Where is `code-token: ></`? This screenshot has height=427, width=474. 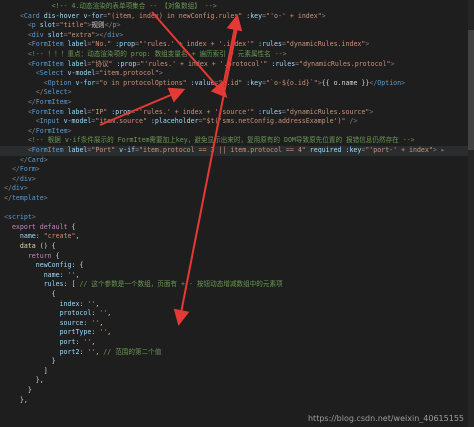
code-token: ></ is located at coordinates (101, 34).